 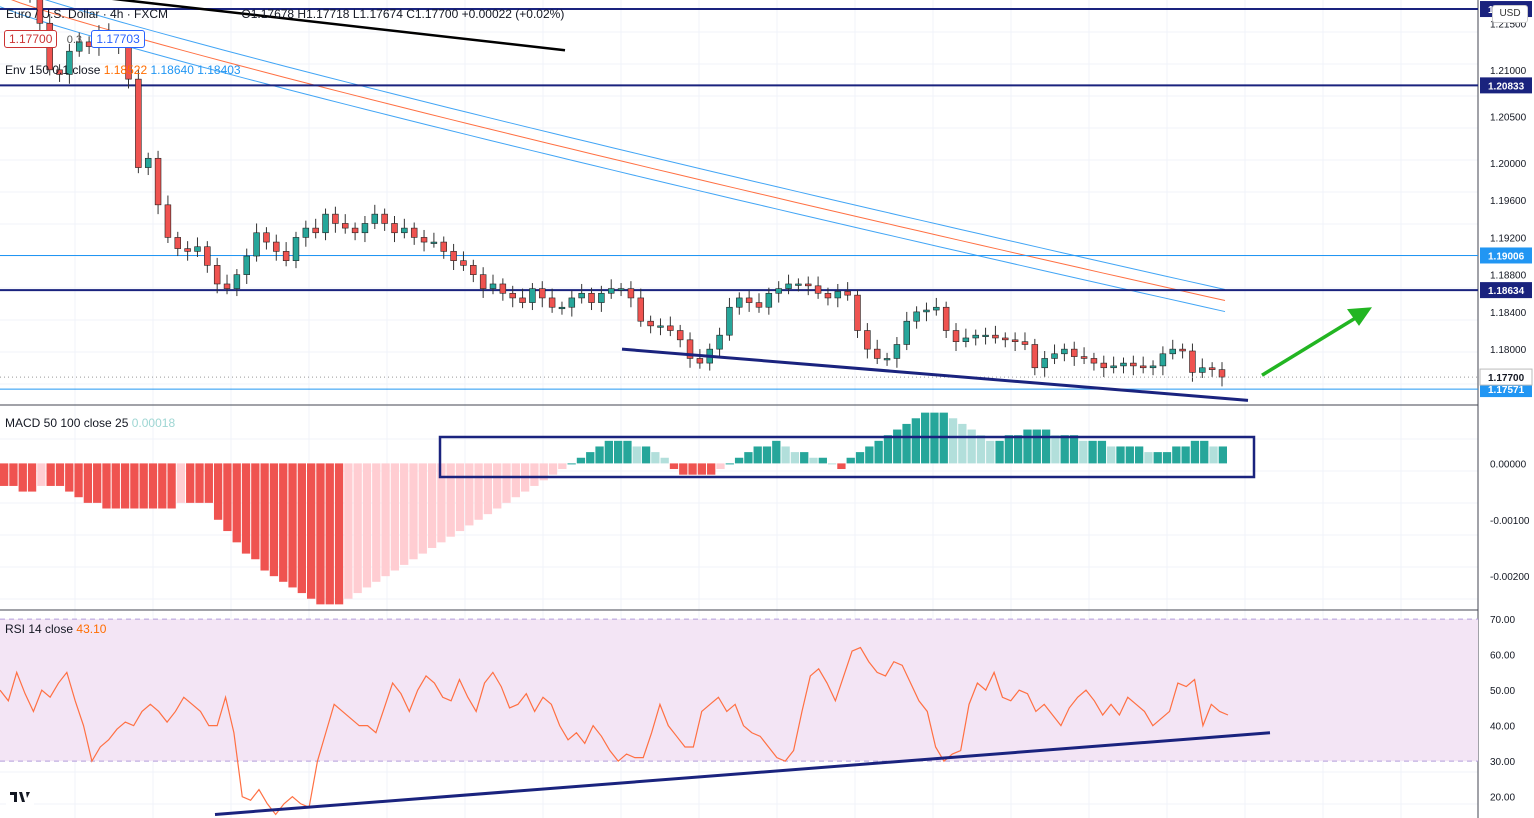 I want to click on trendline-support, so click(x=935, y=374).